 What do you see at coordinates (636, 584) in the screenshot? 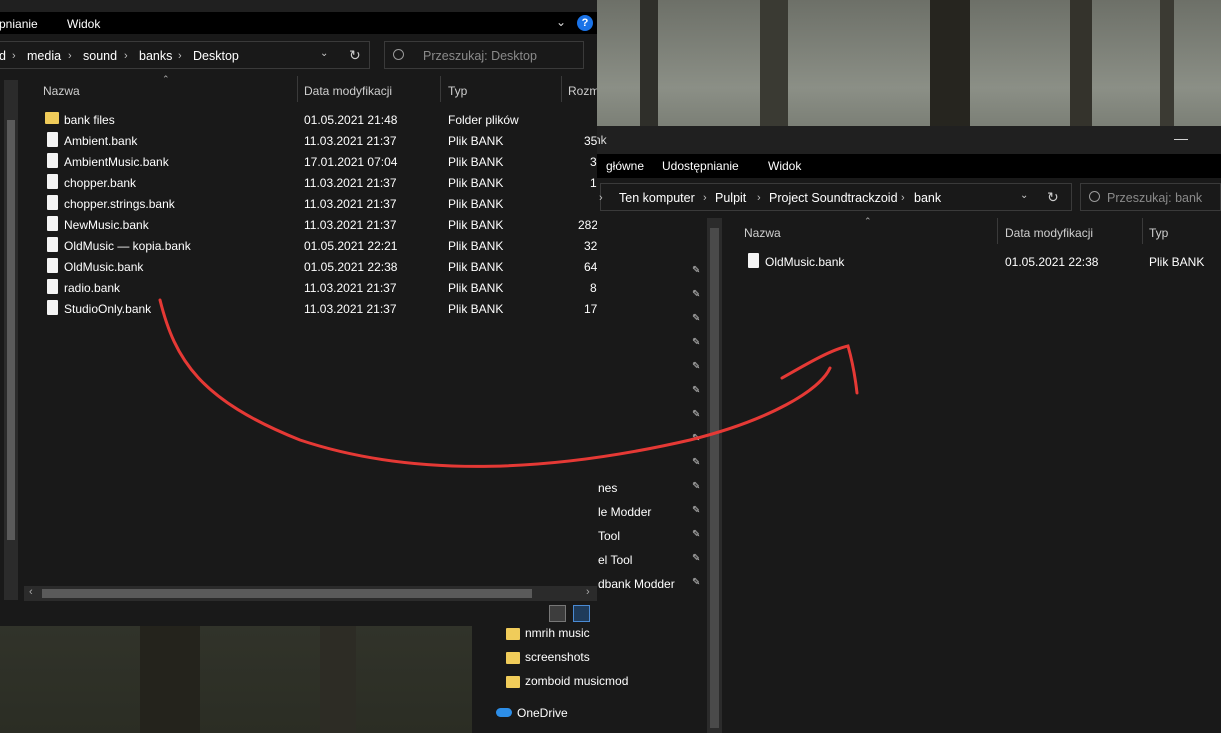
I see `nav-item: dbank Modder` at bounding box center [636, 584].